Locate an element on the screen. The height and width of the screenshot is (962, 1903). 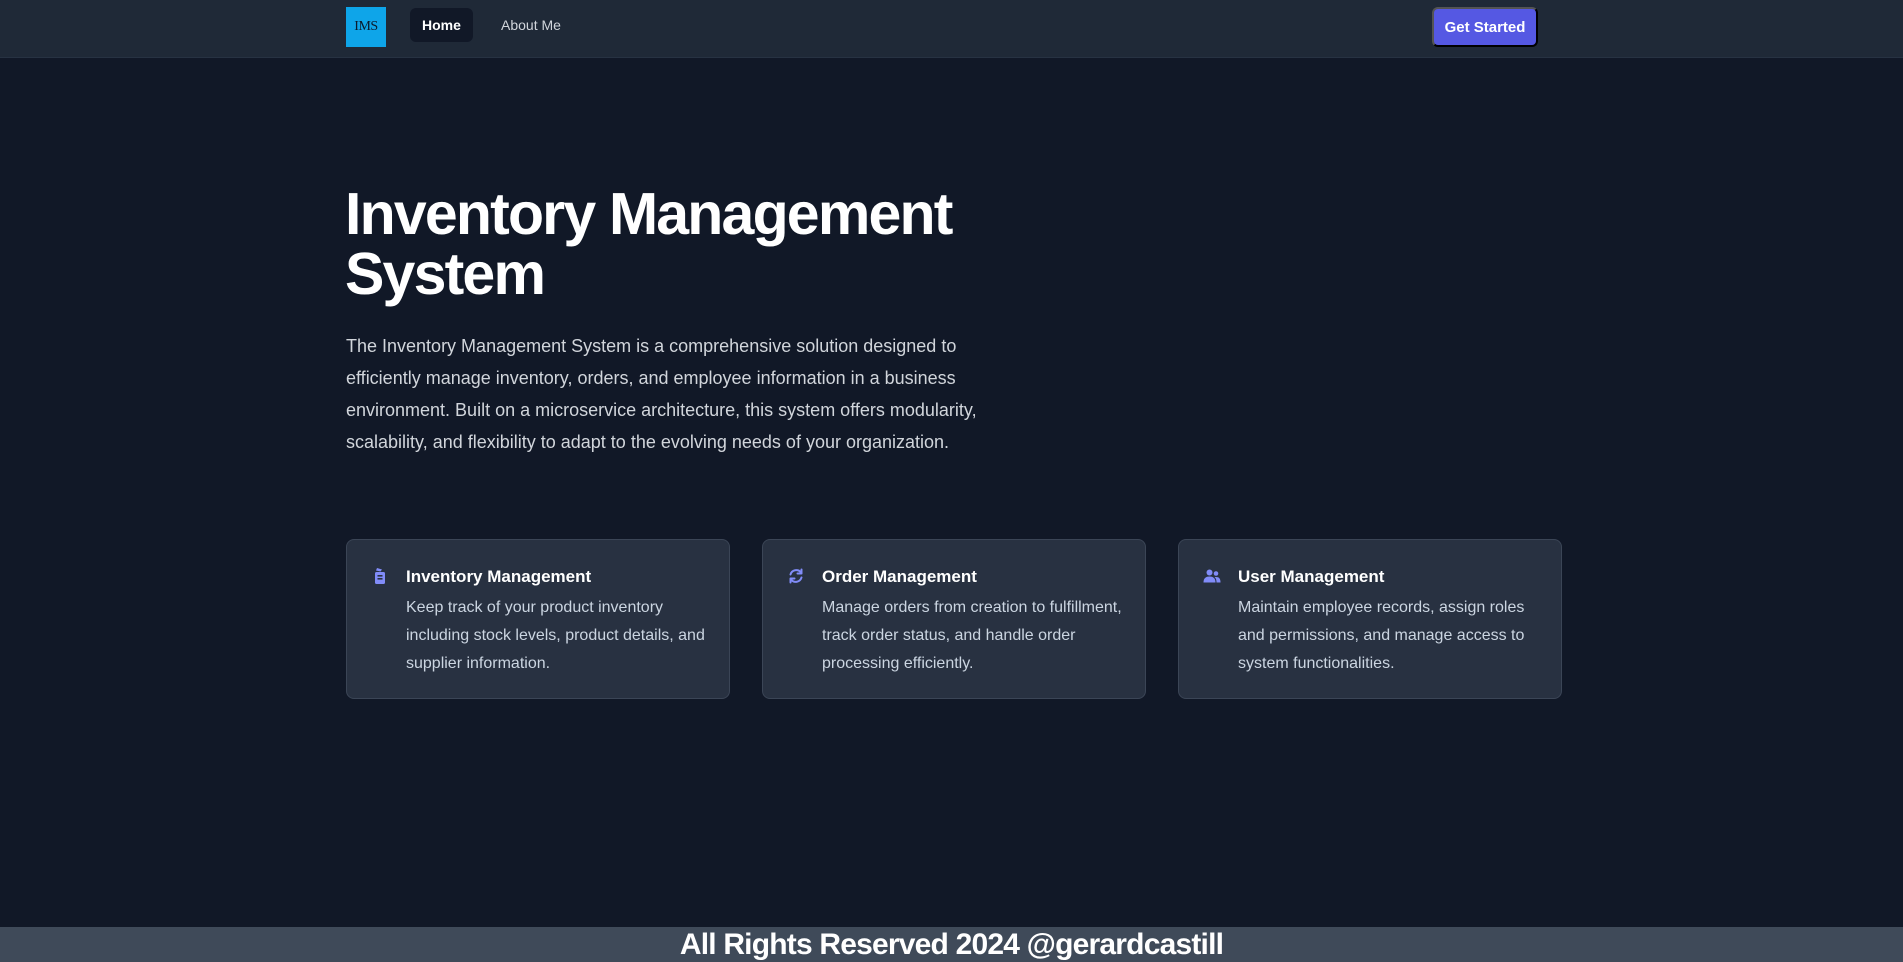
refresh-icon is located at coordinates (796, 576).